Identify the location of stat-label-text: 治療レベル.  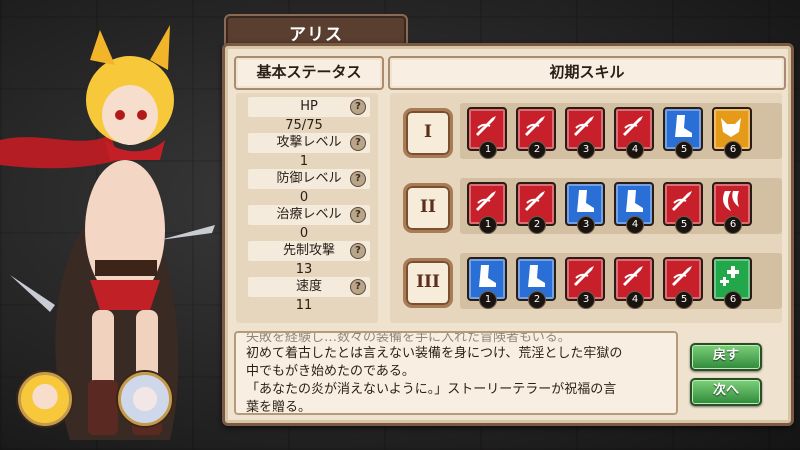
(309, 214).